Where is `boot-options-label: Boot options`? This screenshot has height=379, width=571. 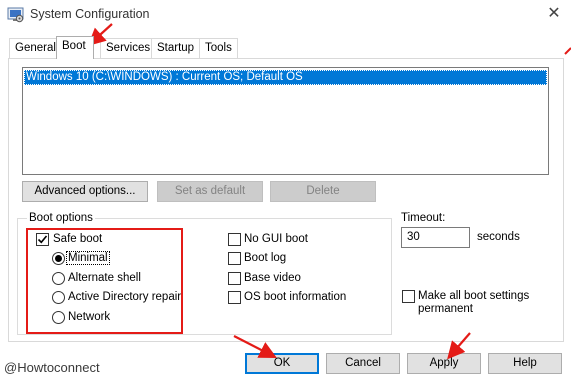
boot-options-label: Boot options is located at coordinates (61, 218).